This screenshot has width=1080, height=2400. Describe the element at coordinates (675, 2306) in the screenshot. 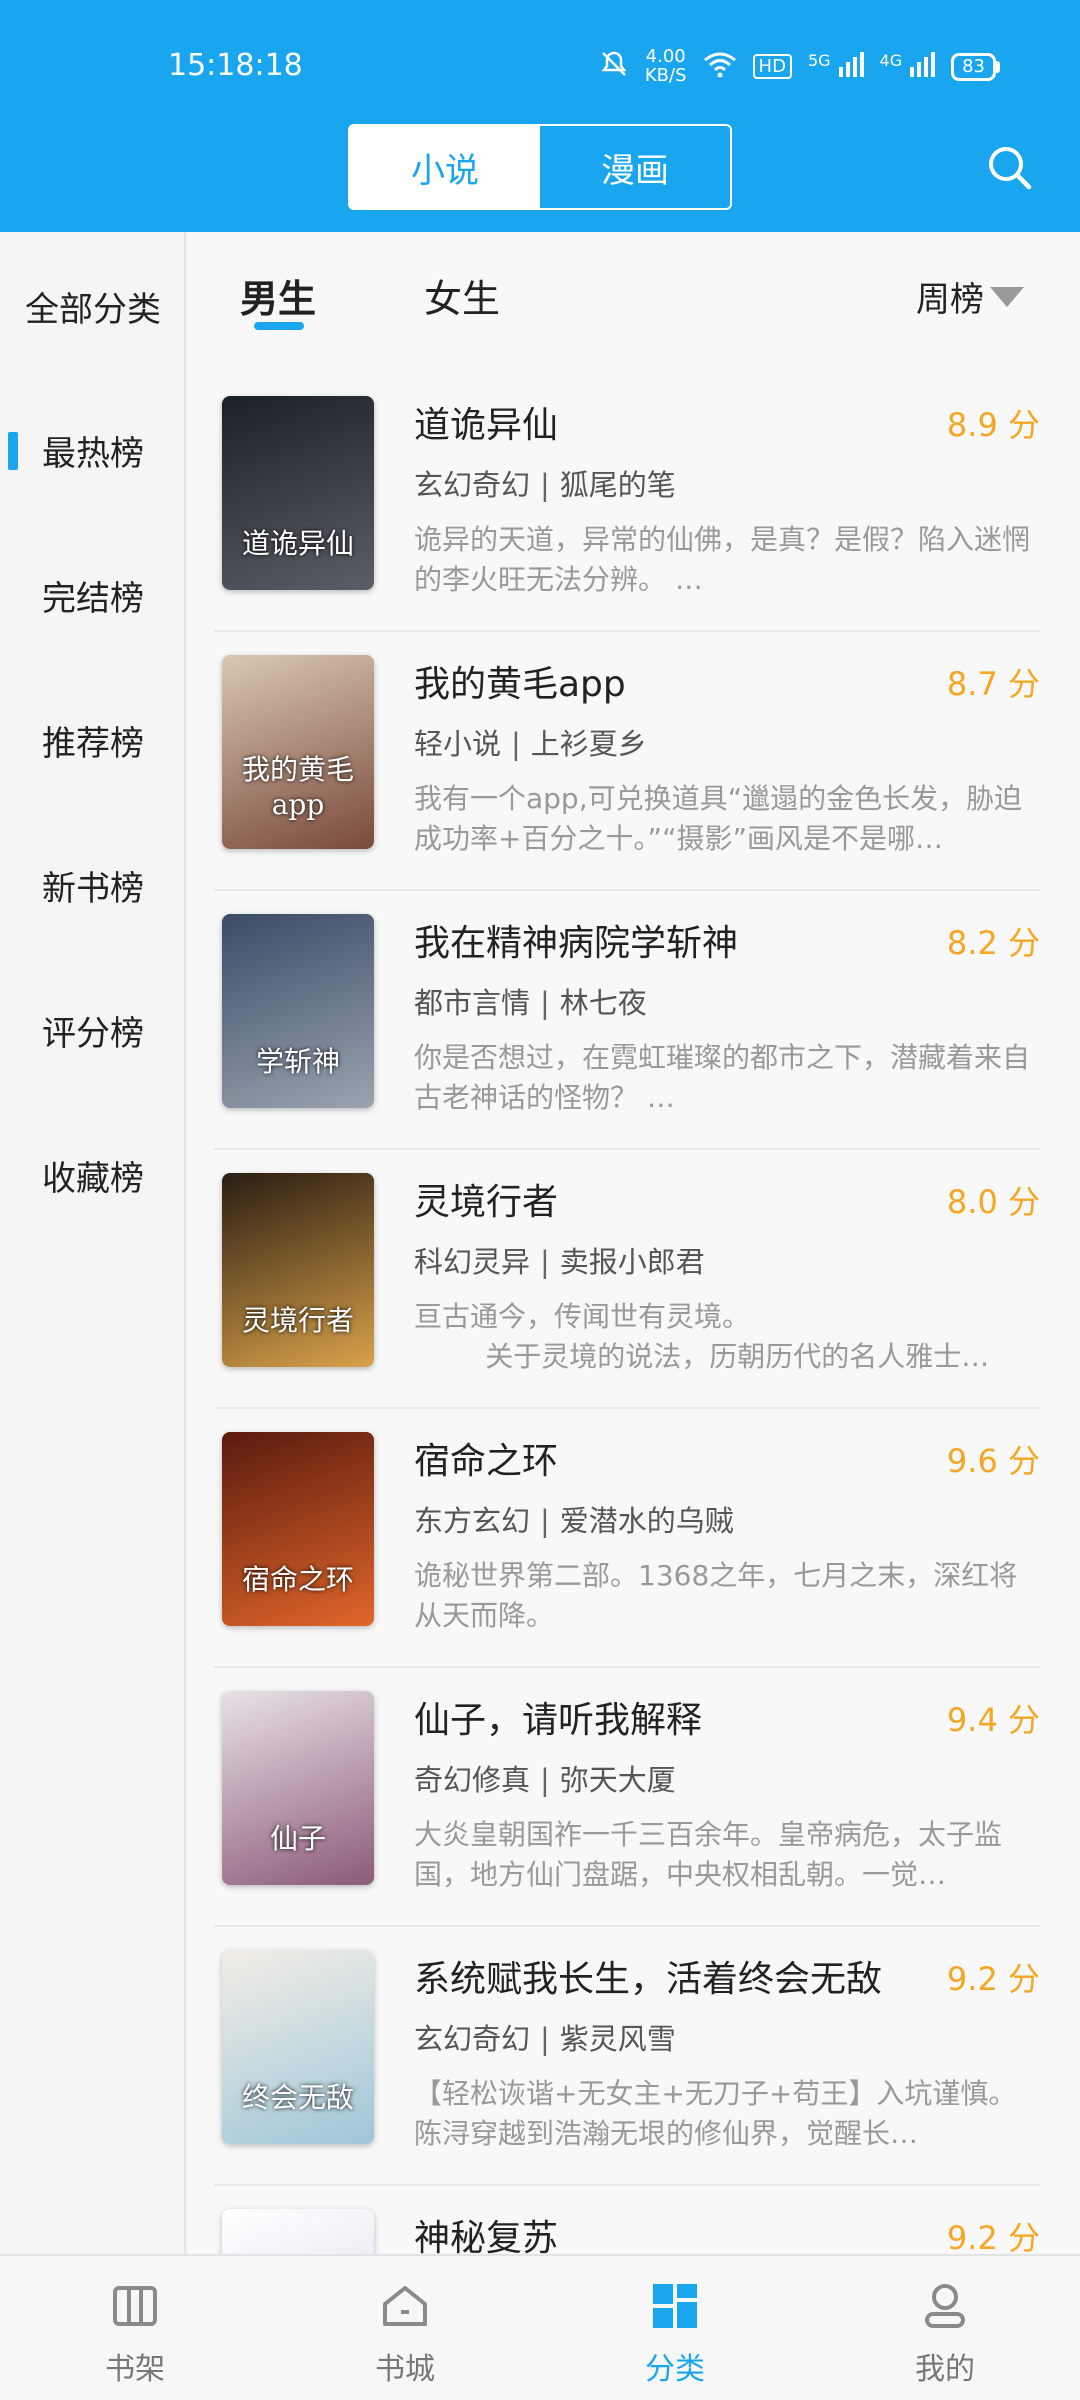

I see `category-icon` at that location.